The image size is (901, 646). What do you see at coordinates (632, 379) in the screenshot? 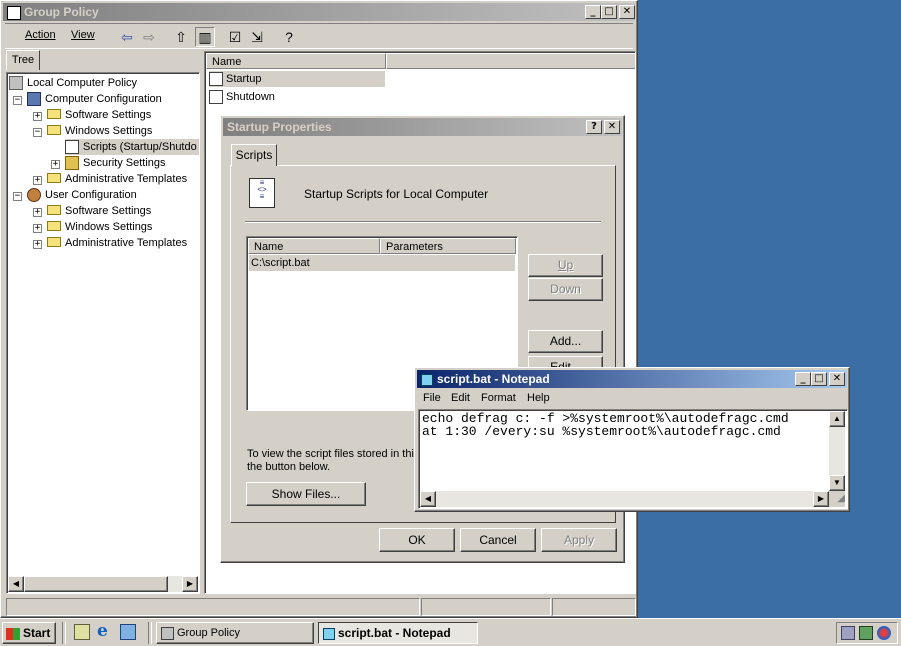
I see `notepad-titlebar: script.bat - Notepad` at bounding box center [632, 379].